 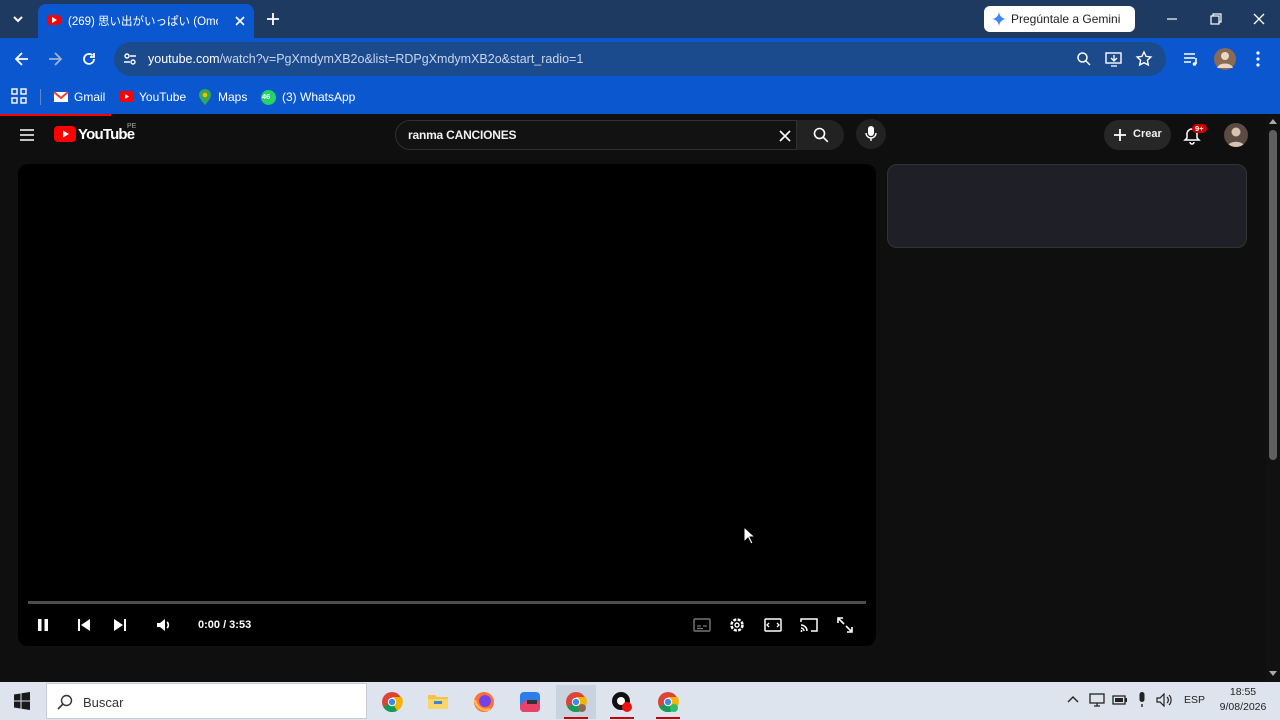 I want to click on network-icon, so click(x=1097, y=700).